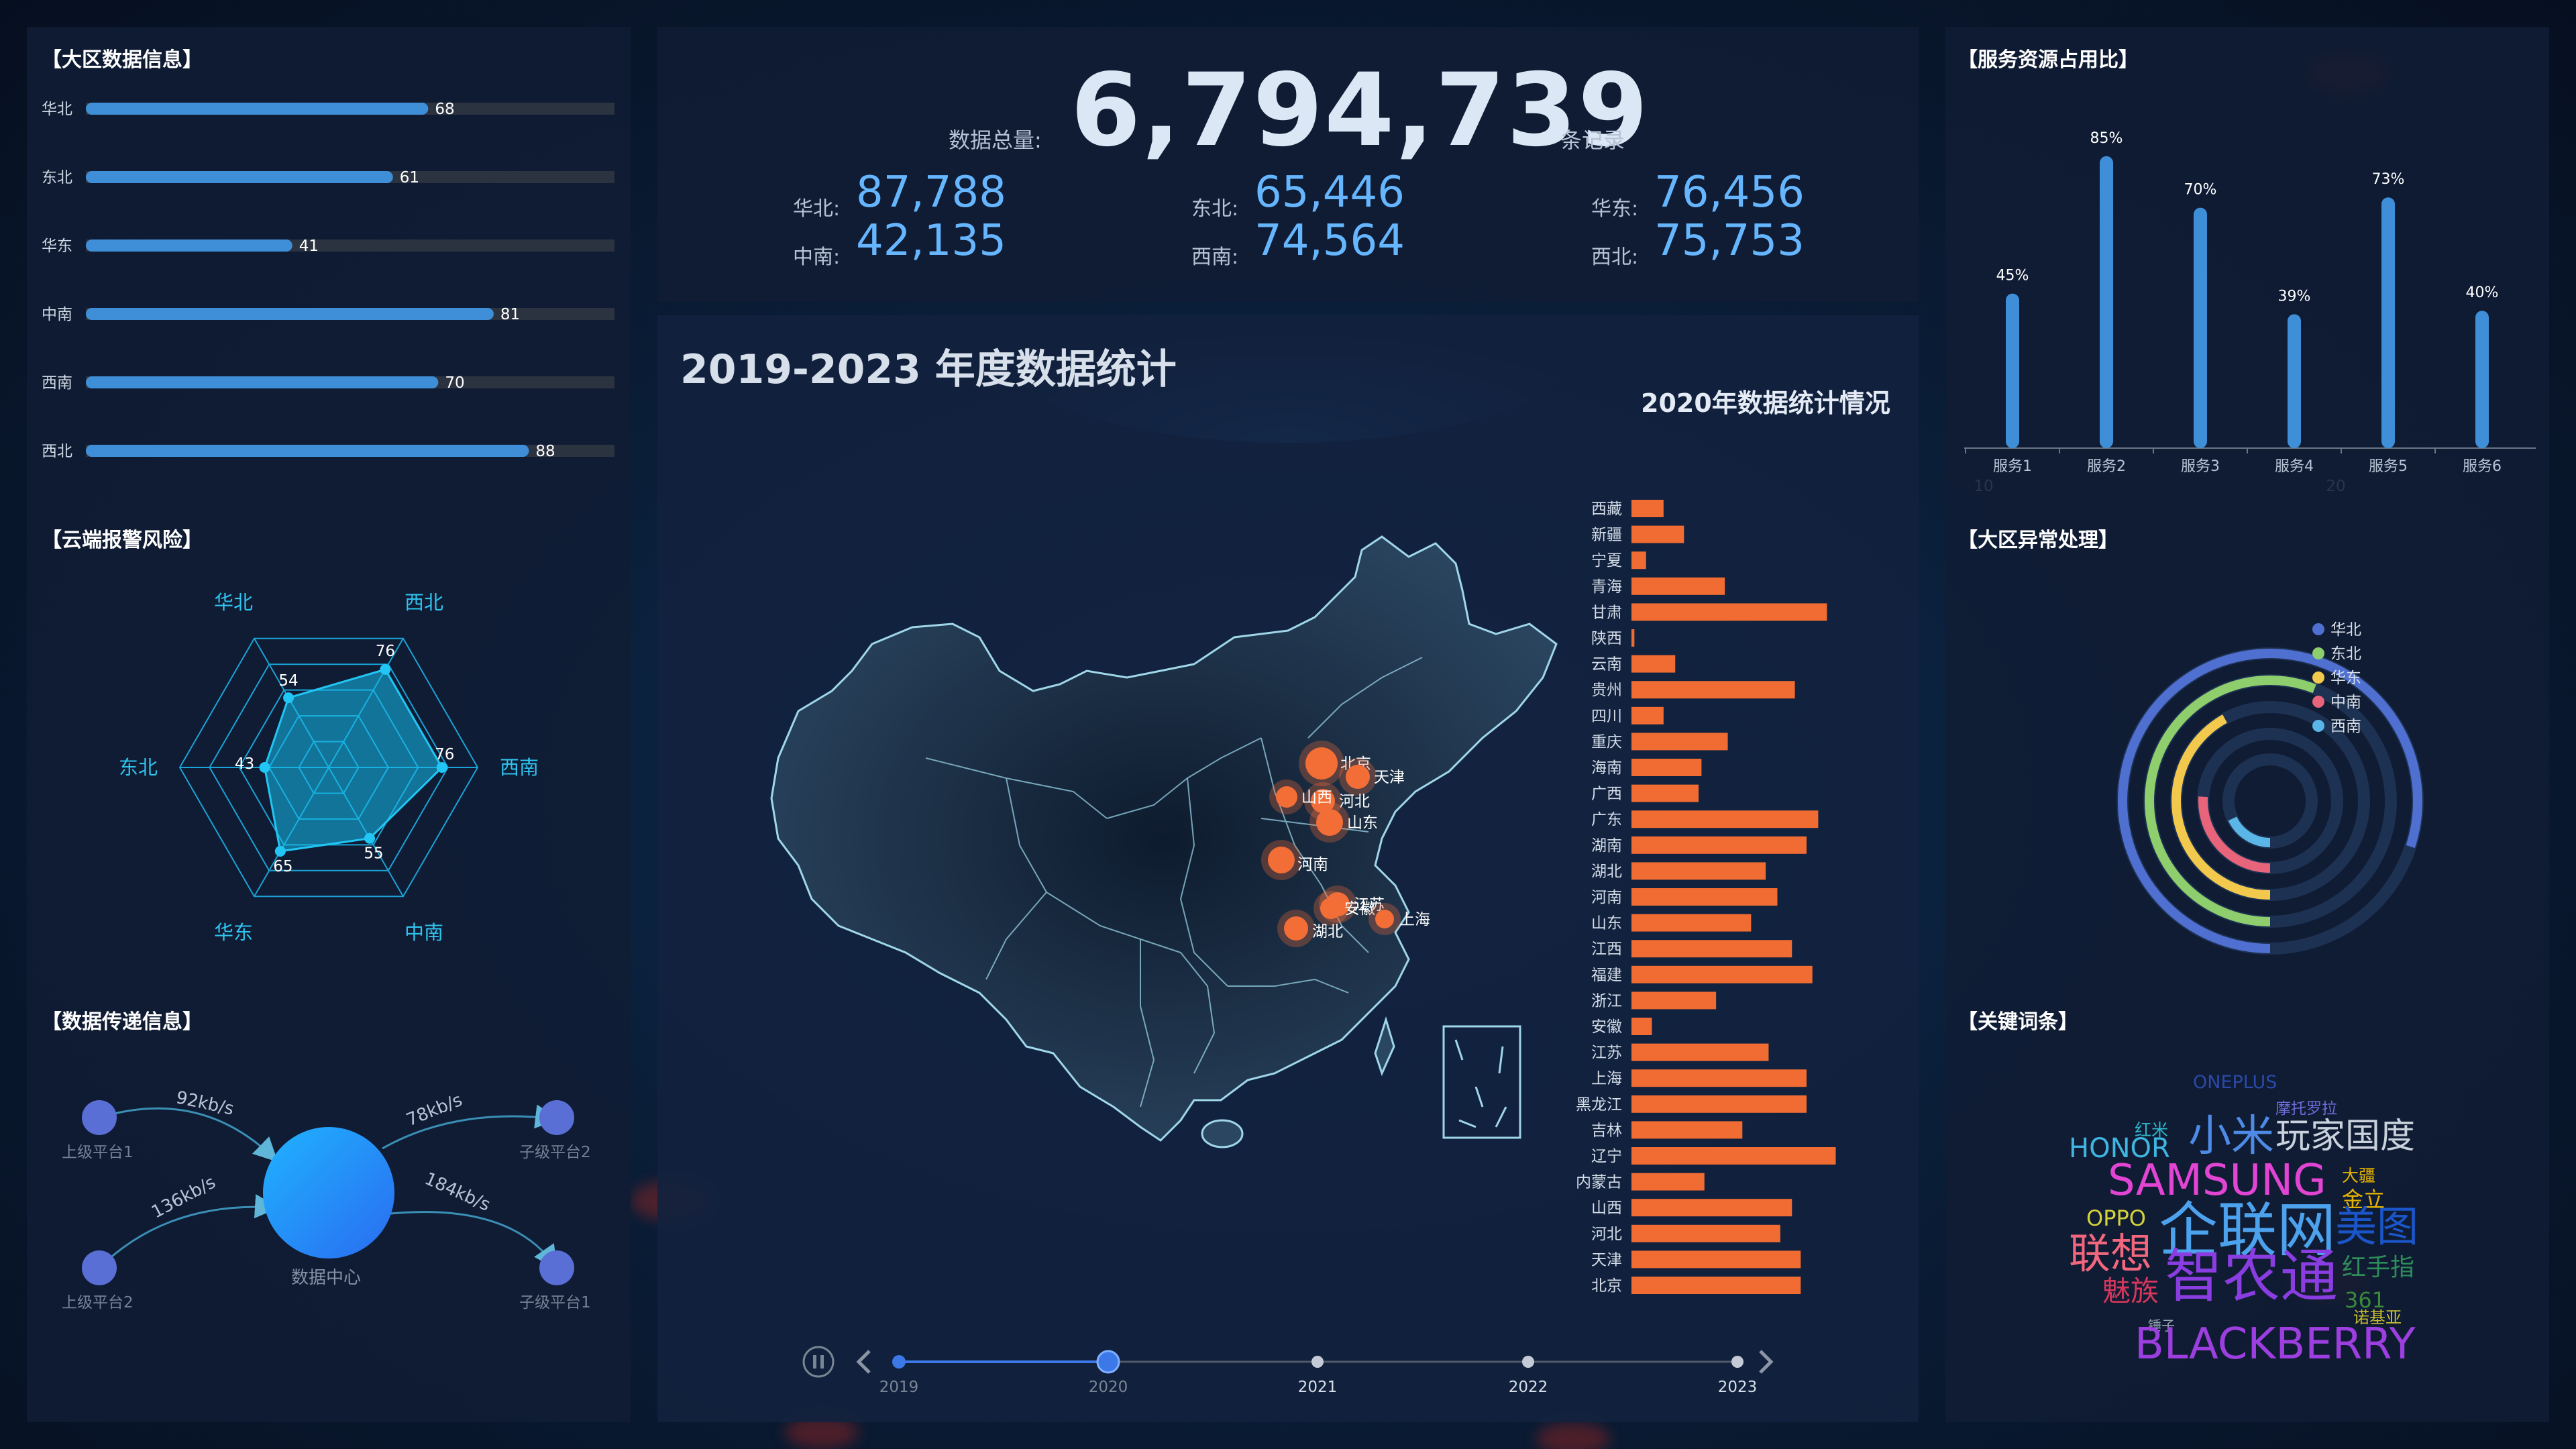  I want to click on data-center-label: 数据中心, so click(326, 1278).